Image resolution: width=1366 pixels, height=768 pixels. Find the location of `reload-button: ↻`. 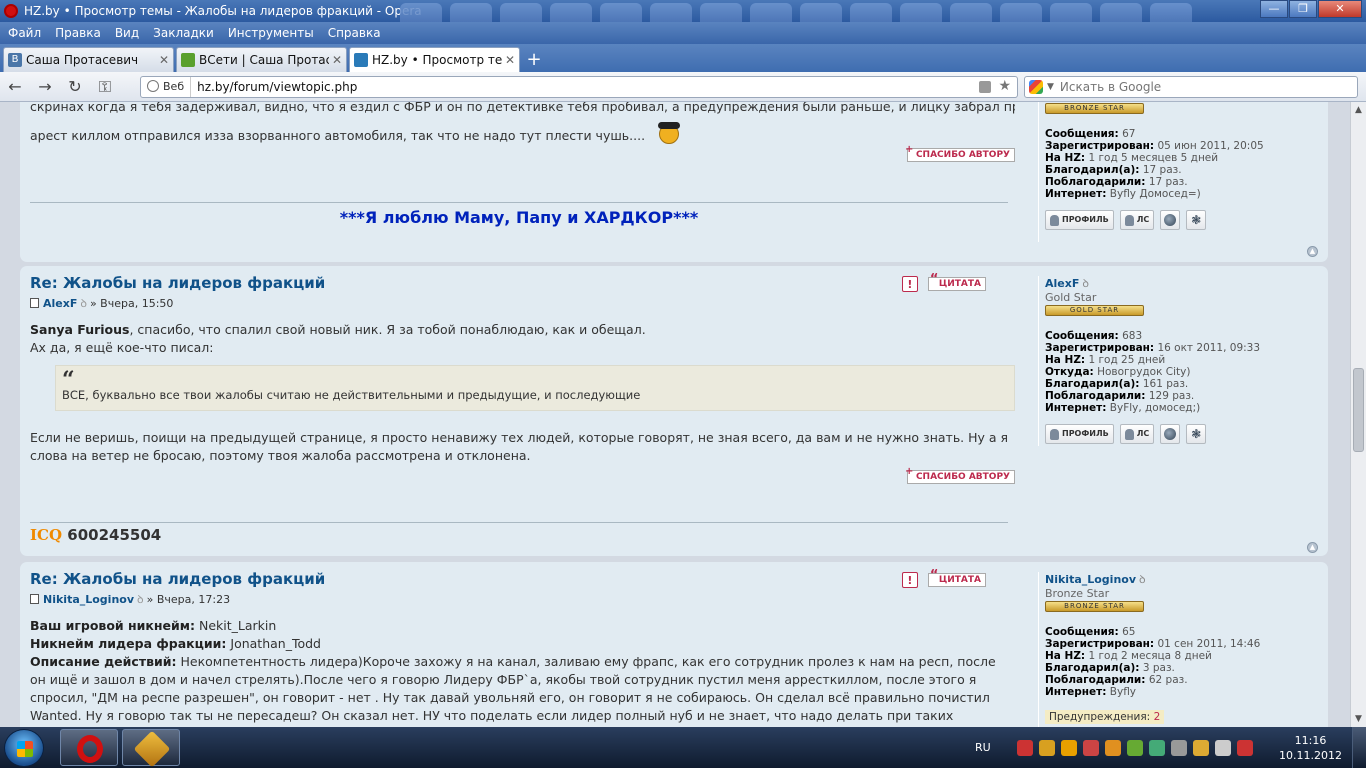

reload-button: ↻ is located at coordinates (75, 86).